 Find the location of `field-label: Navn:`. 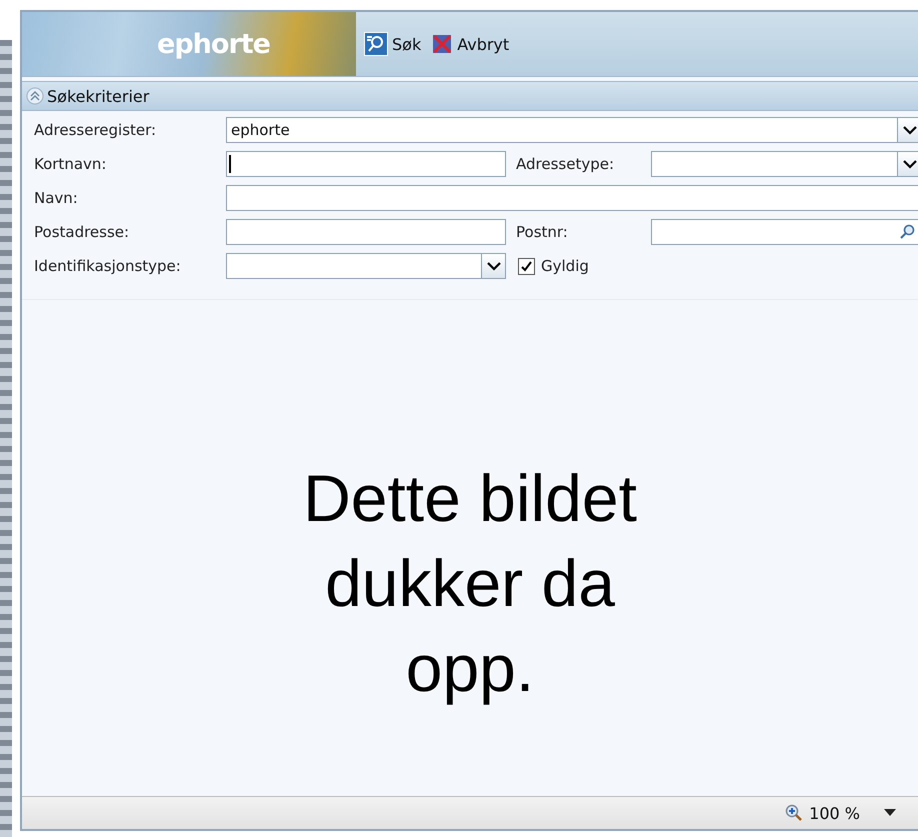

field-label: Navn: is located at coordinates (56, 198).